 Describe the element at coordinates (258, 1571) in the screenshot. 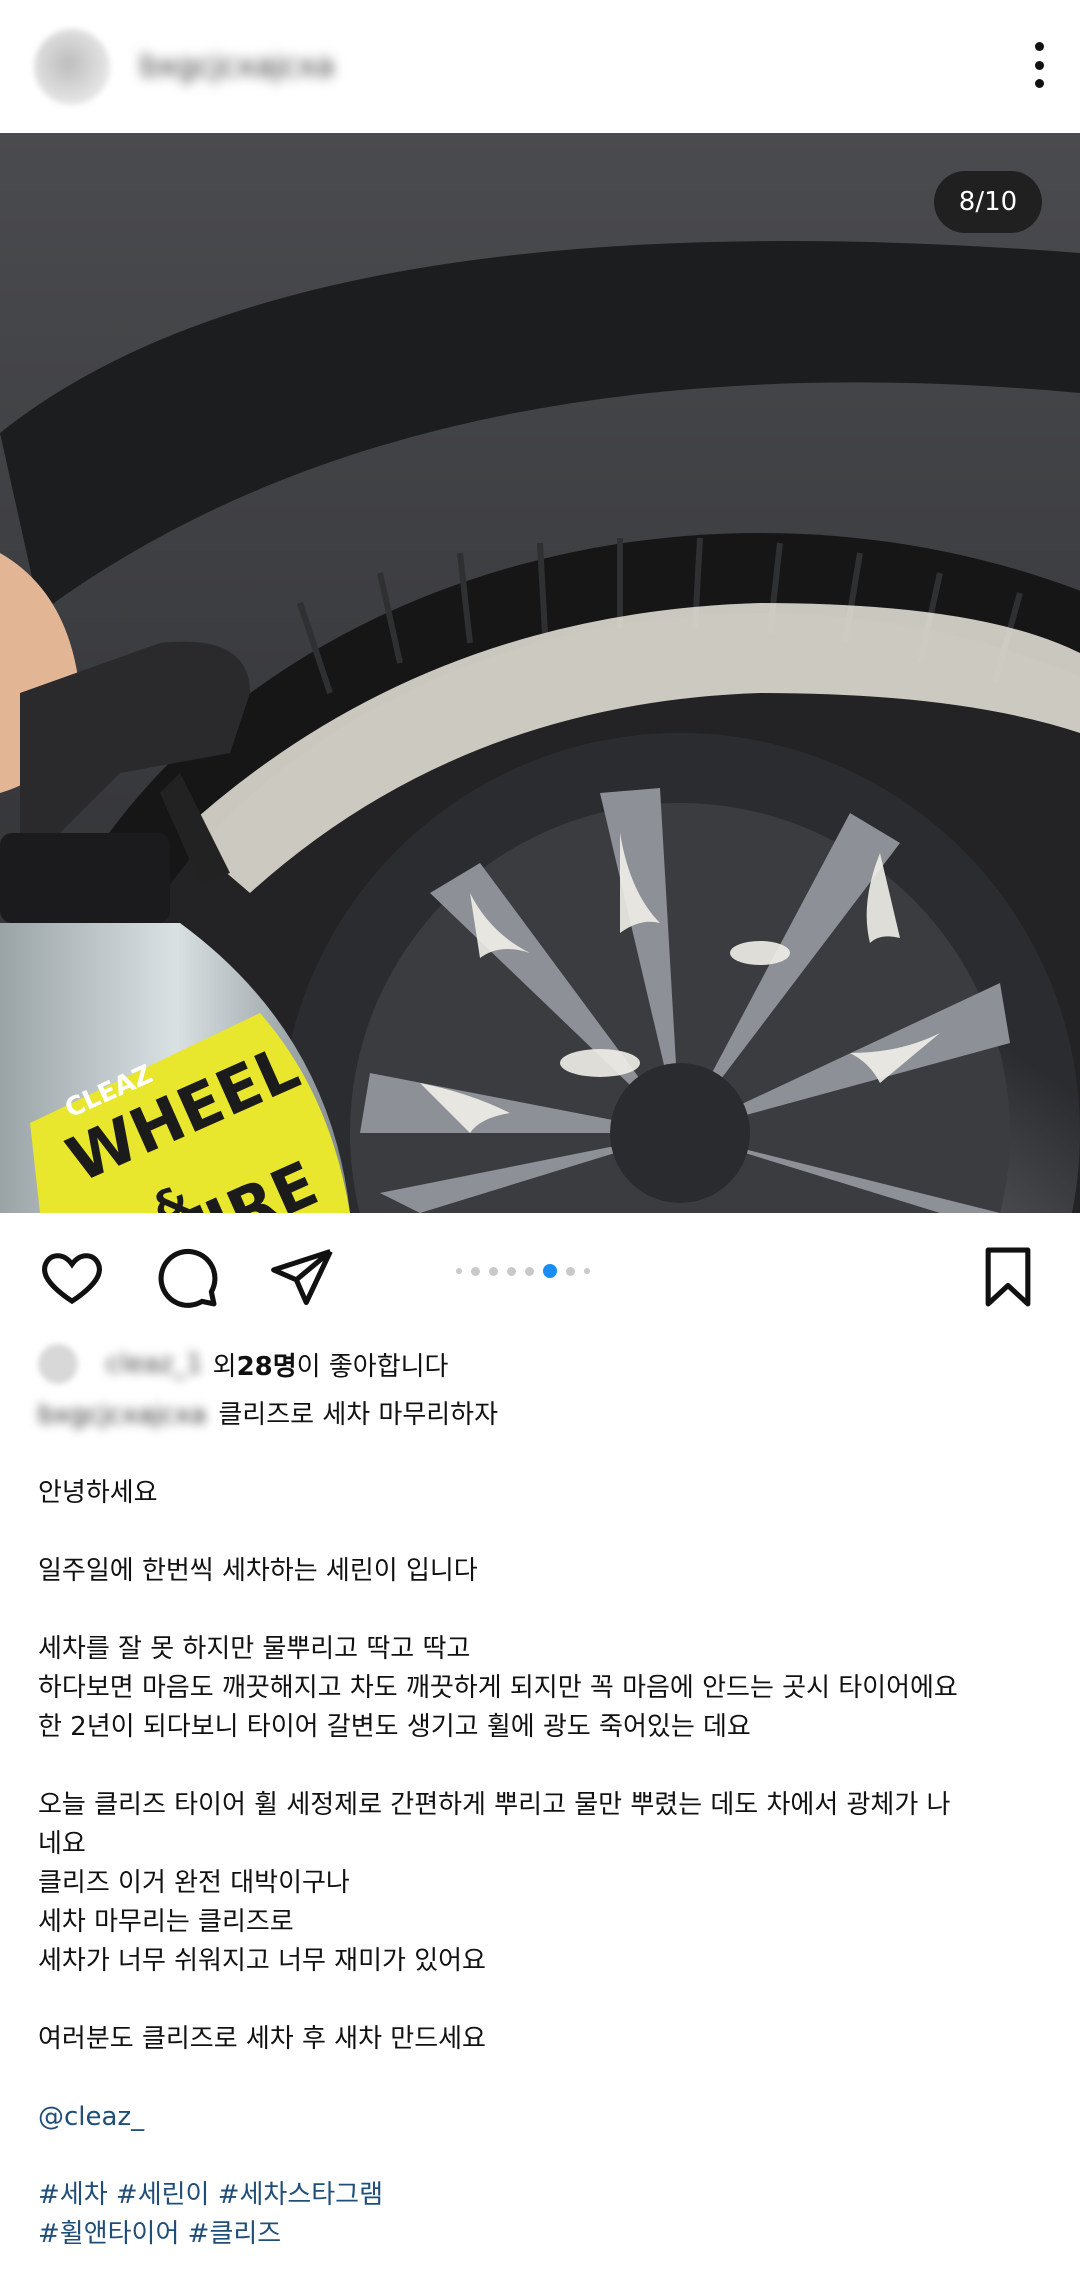

I see `caption-line: 일주일에 한번씩 세차하는 세린이 입니다` at that location.